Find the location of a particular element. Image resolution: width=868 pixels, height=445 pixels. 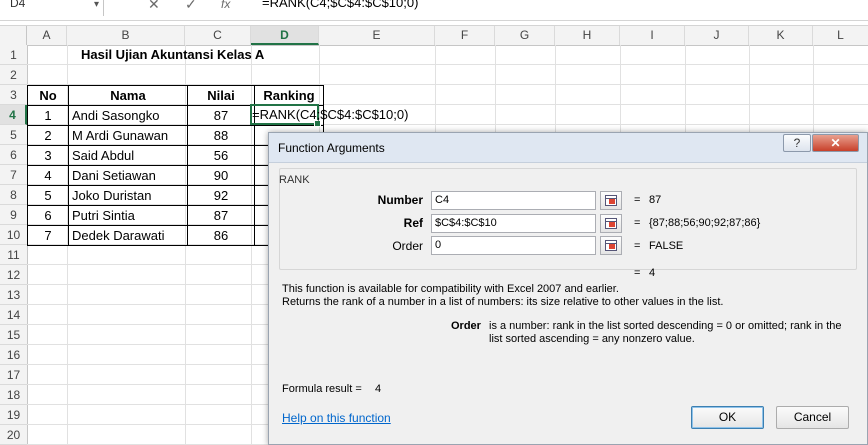

row-header: 13 is located at coordinates (13, 295).